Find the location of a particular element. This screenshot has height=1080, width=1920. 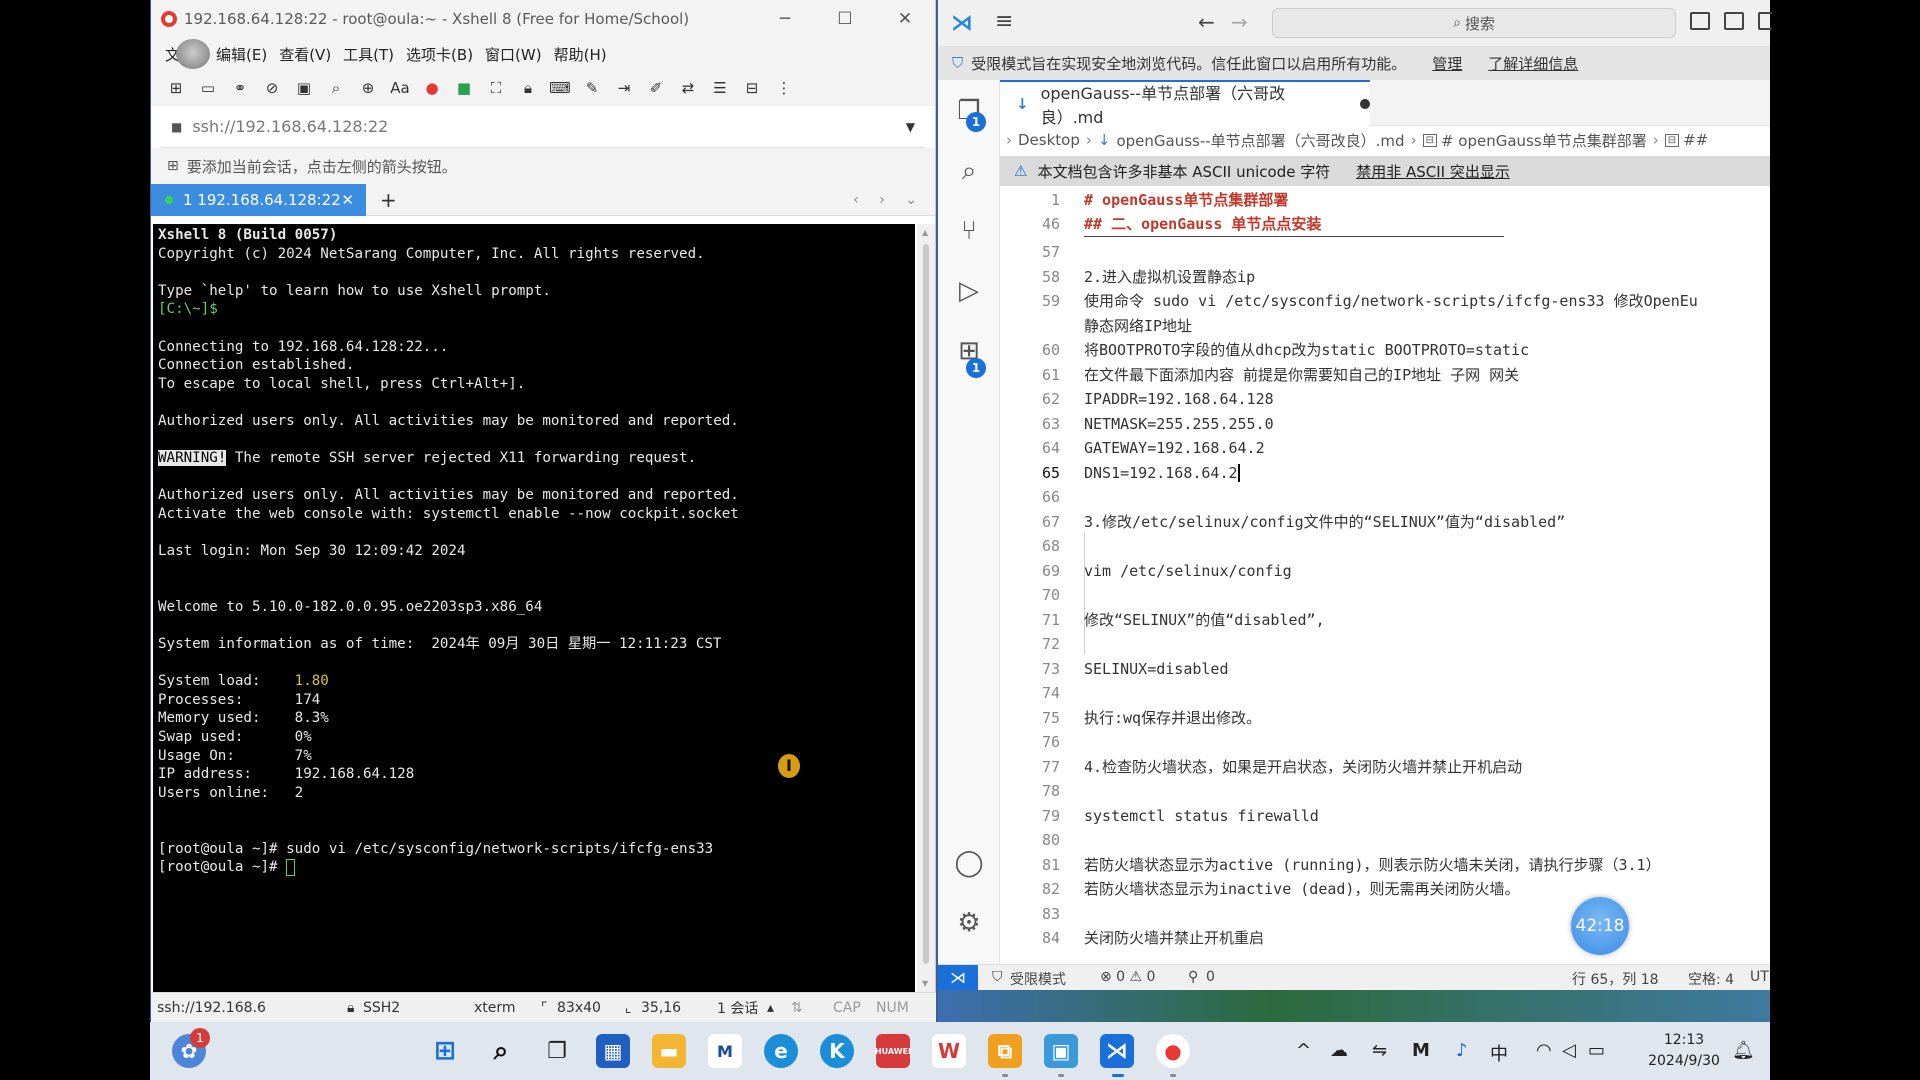

editor-line: 75 执行:wq保存并退出修改。 is located at coordinates (1385, 718).